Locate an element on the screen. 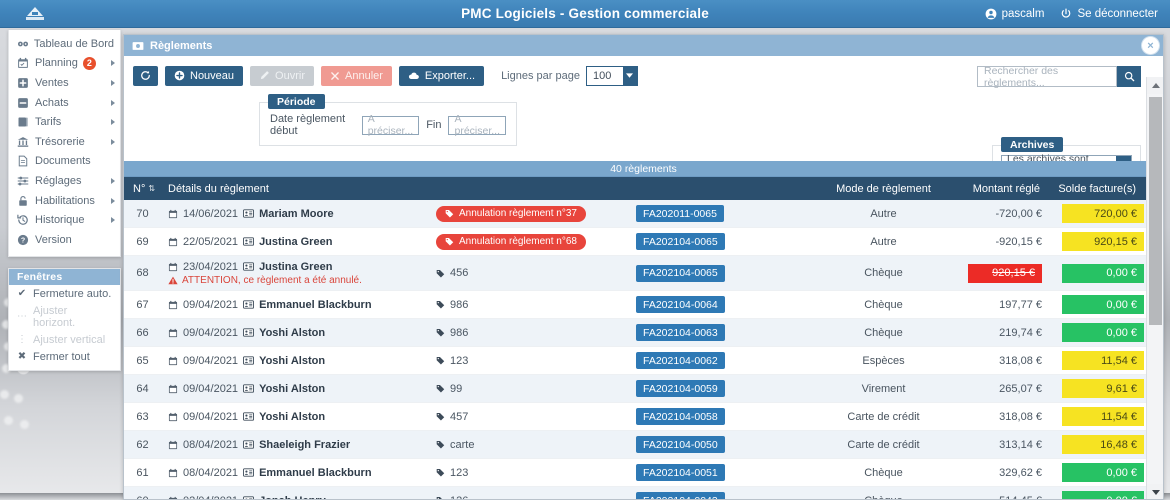 The height and width of the screenshot is (500, 1170). rows-per-page-value: 100 is located at coordinates (602, 75).